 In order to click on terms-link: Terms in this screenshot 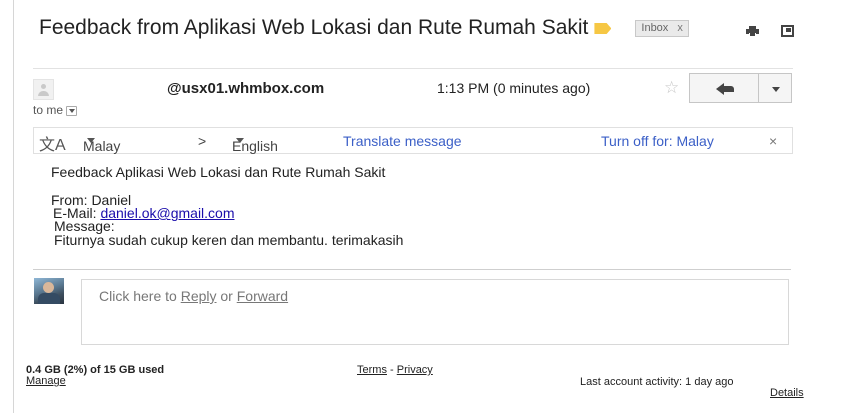, I will do `click(372, 370)`.